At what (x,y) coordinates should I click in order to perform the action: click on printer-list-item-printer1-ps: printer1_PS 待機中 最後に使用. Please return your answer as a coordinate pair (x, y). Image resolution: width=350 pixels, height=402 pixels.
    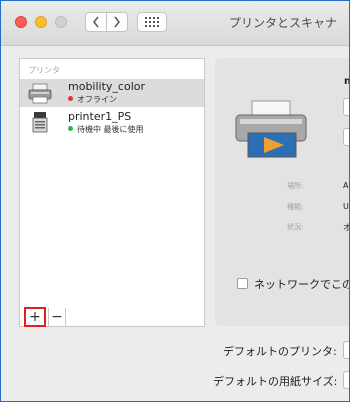
    Looking at the image, I should click on (112, 123).